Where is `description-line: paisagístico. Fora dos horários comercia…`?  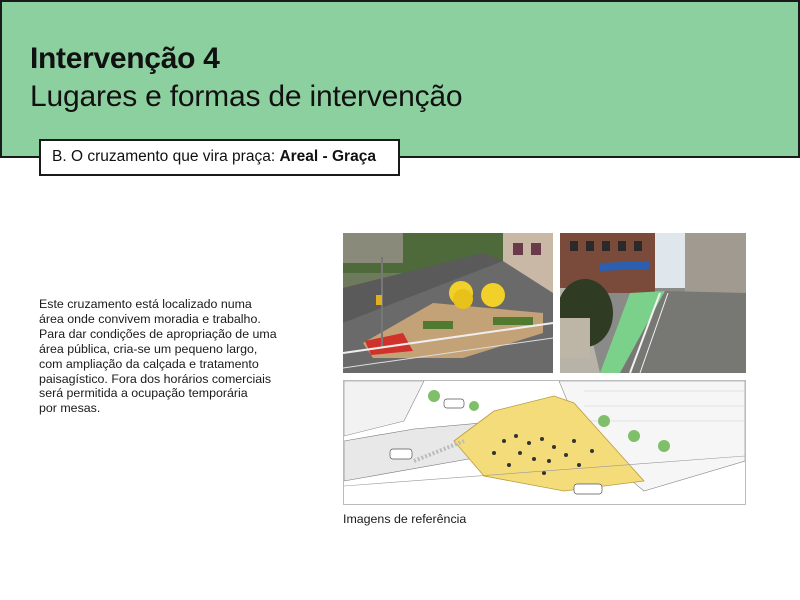 description-line: paisagístico. Fora dos horários comercia… is located at coordinates (155, 378).